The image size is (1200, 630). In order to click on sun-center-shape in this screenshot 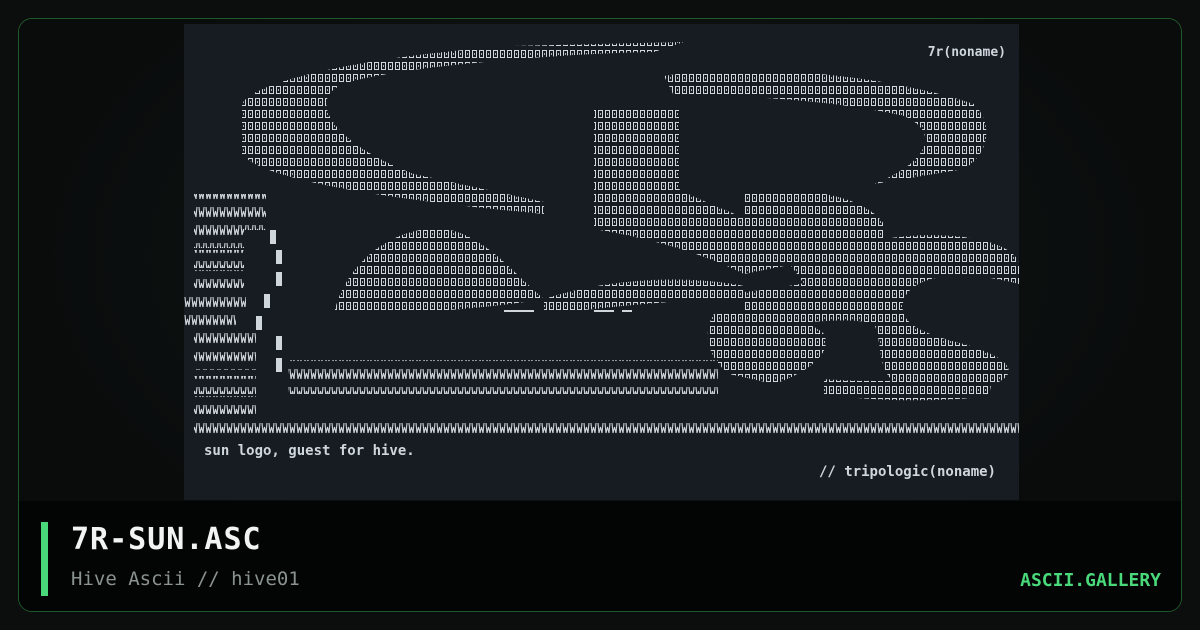, I will do `click(739, 195)`.